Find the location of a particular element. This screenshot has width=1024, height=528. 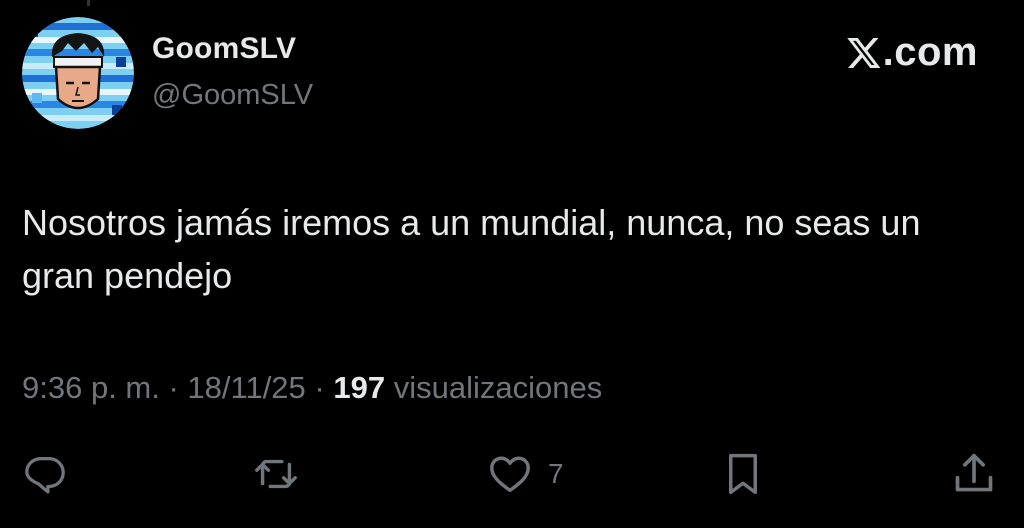

share-icon is located at coordinates (974, 472).